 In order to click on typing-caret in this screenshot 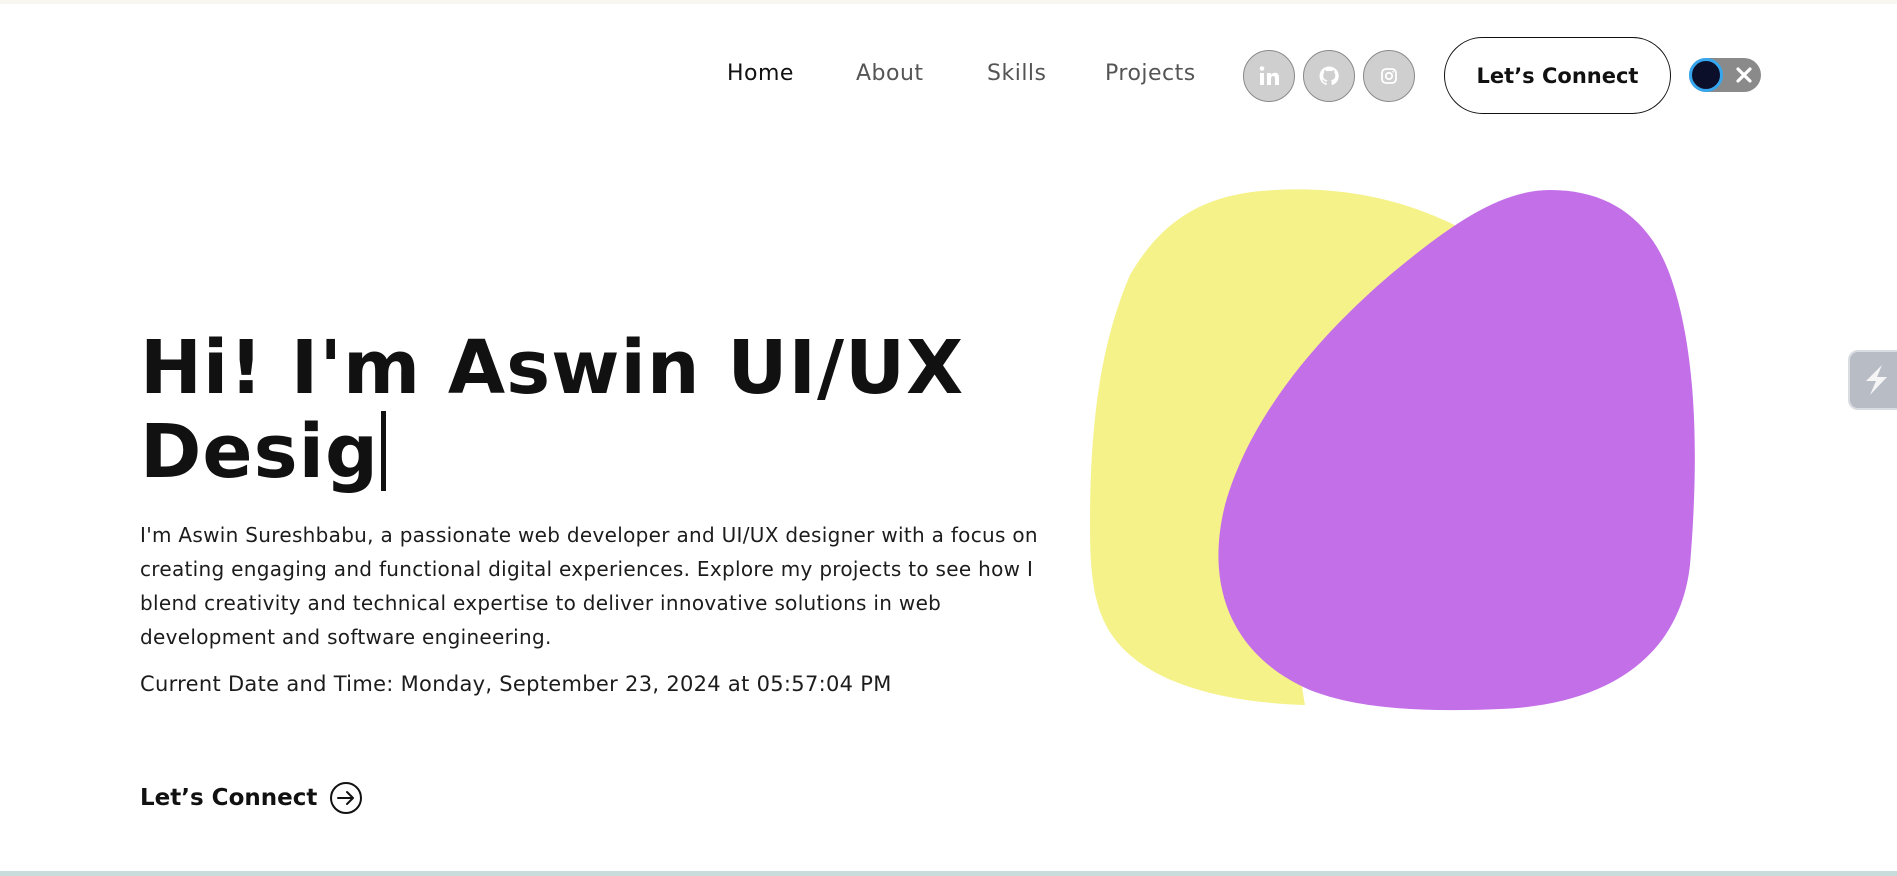, I will do `click(383, 451)`.